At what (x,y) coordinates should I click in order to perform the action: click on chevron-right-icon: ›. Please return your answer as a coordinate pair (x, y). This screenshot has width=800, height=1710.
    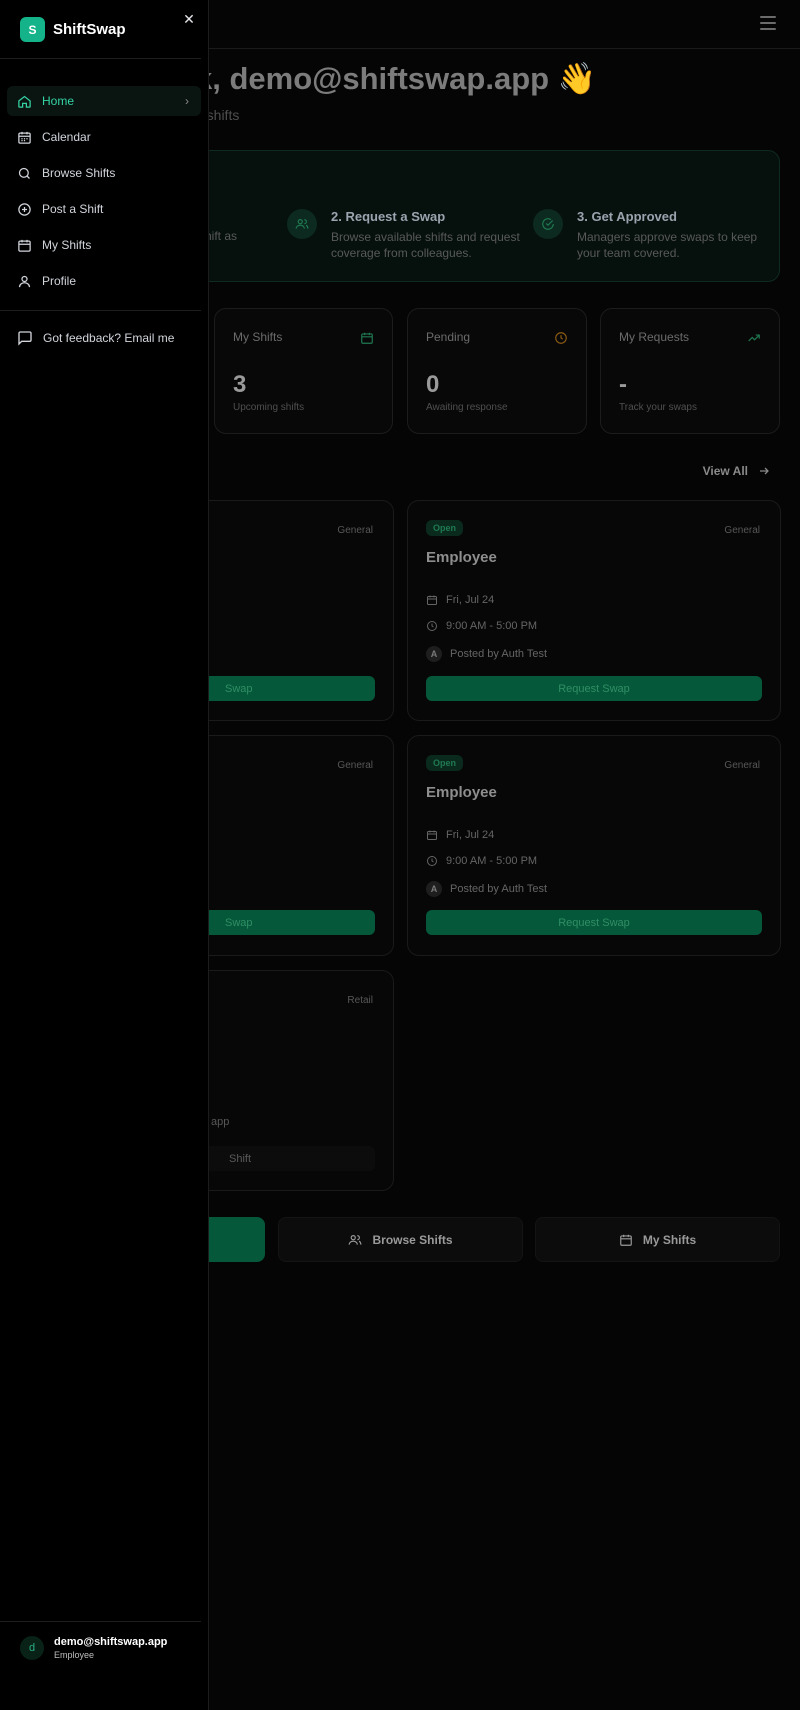
    Looking at the image, I should click on (187, 101).